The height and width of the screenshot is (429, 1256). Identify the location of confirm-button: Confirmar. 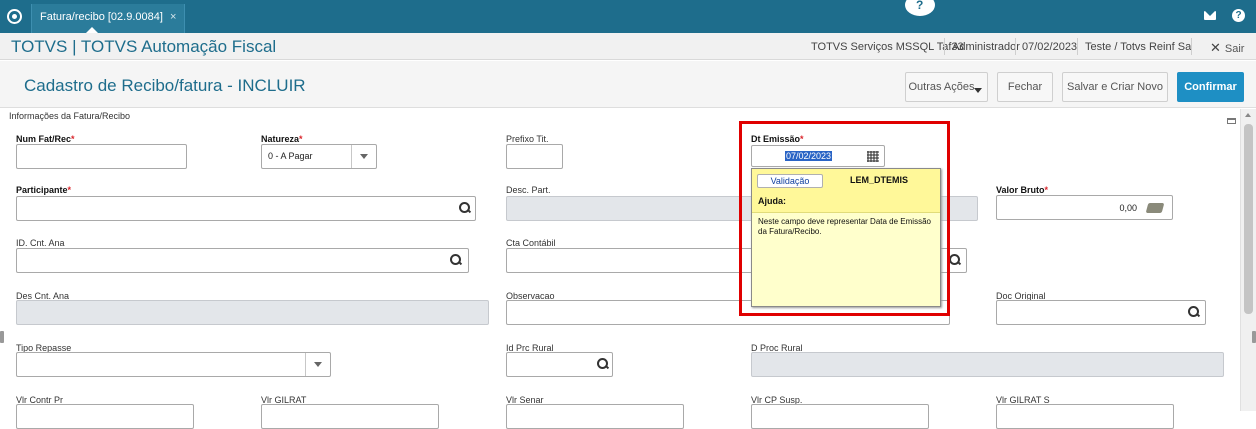
(1210, 87).